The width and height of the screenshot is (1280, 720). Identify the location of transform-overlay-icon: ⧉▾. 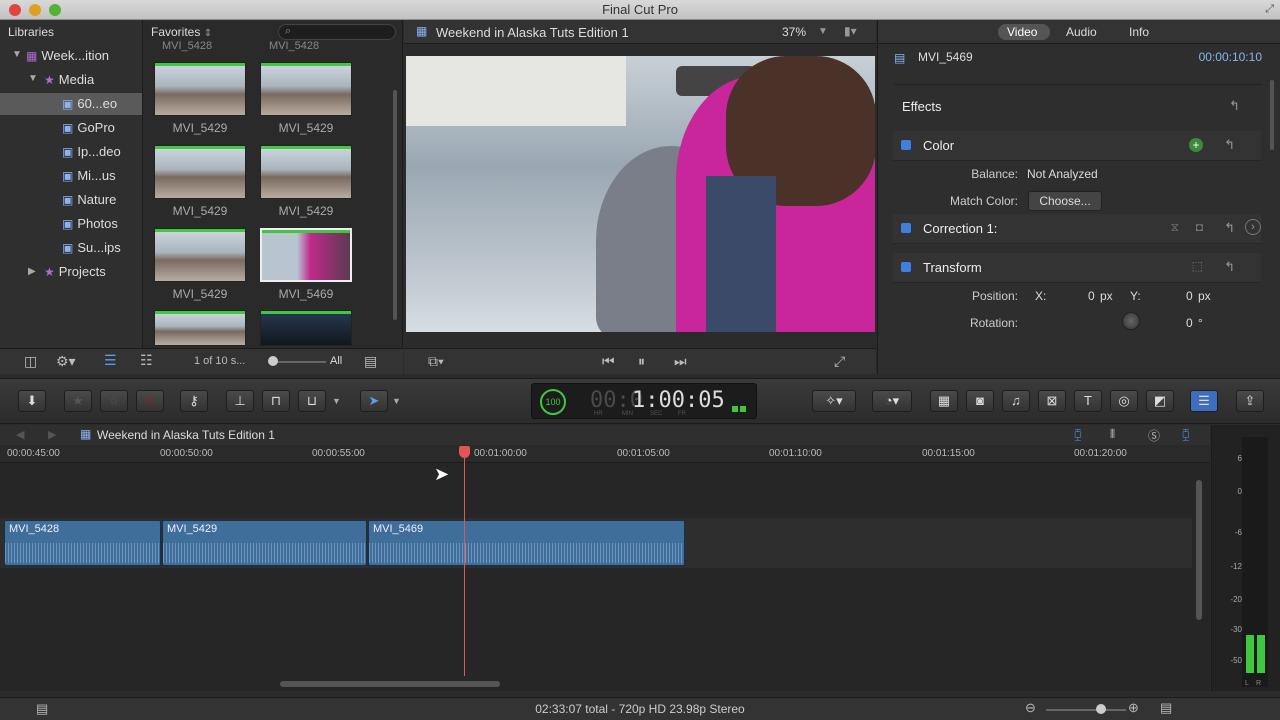
(436, 361).